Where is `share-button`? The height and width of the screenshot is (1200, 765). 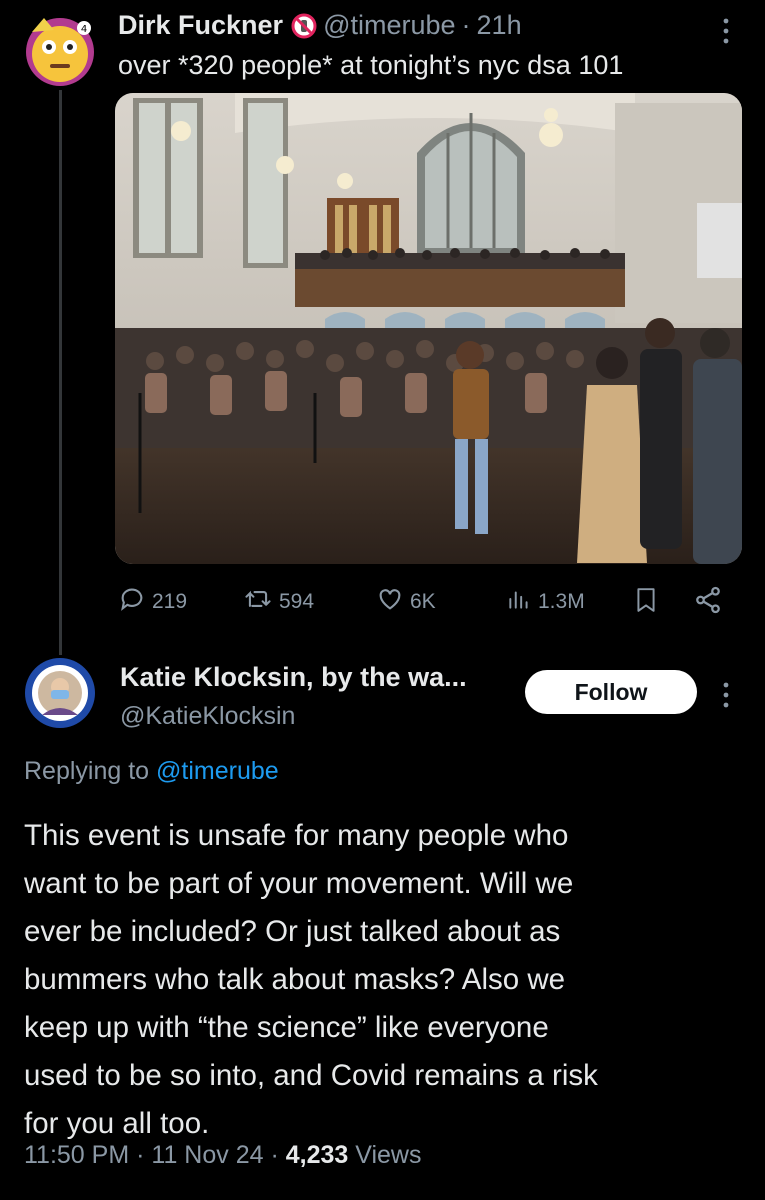
share-button is located at coordinates (711, 603).